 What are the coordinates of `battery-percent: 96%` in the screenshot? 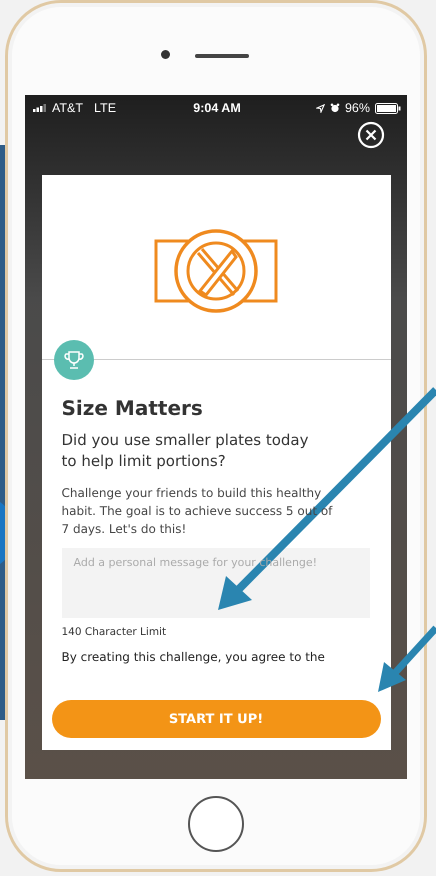 It's located at (357, 108).